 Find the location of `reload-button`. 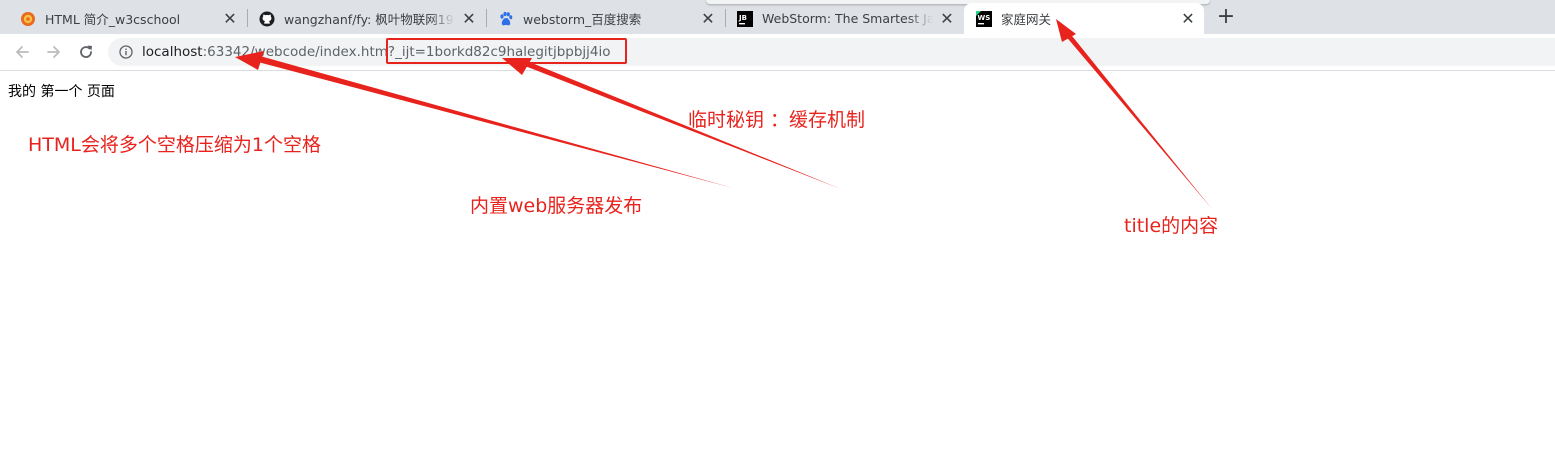

reload-button is located at coordinates (86, 52).